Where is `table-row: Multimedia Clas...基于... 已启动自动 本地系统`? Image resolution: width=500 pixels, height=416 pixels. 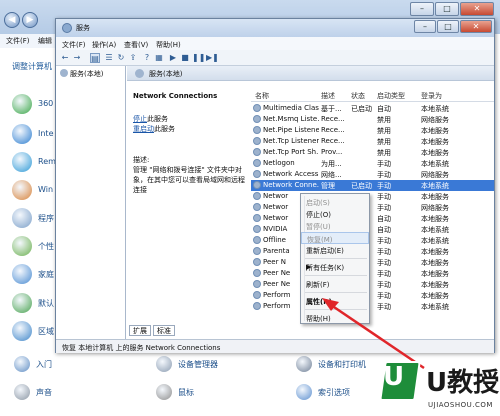 table-row: Multimedia Clas...基于... 已启动自动 本地系统 is located at coordinates (372, 108).